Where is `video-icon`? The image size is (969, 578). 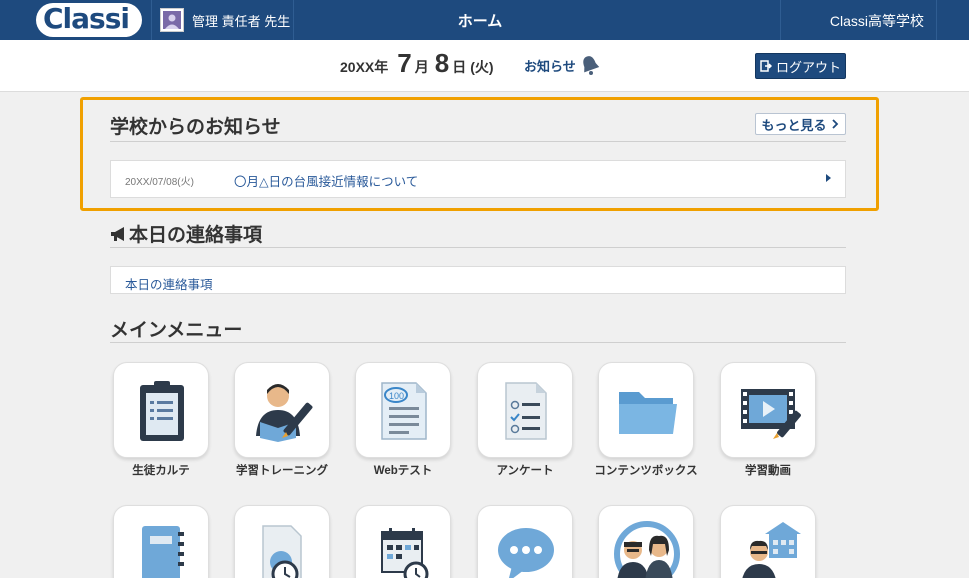 video-icon is located at coordinates (771, 414).